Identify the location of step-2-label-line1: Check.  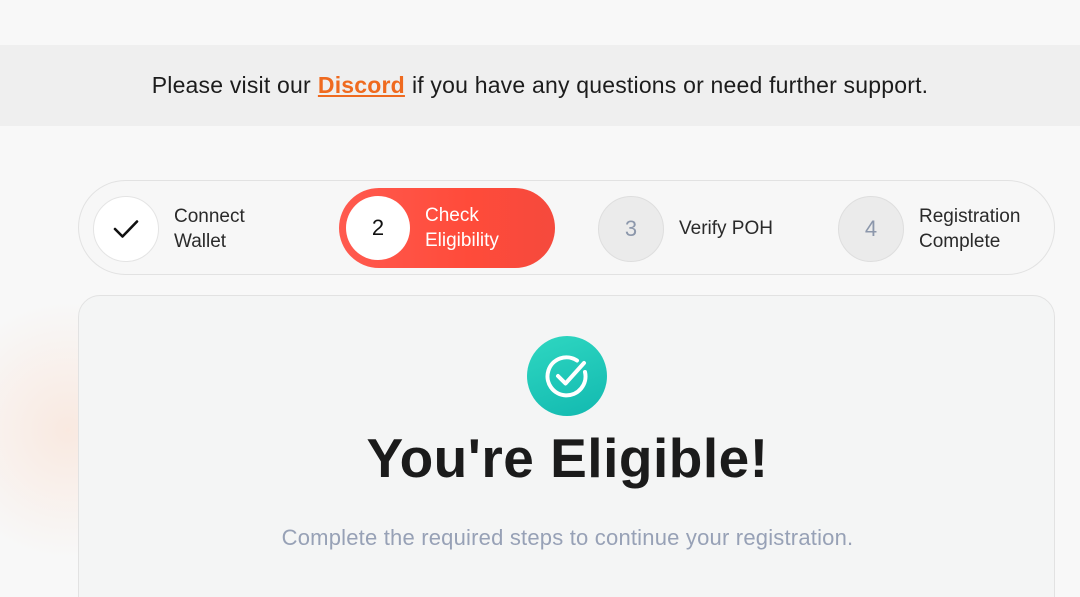
(452, 215).